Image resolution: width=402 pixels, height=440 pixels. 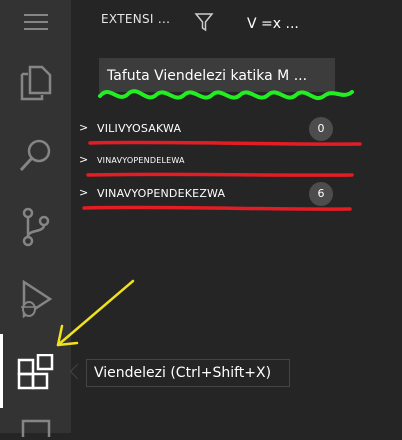 What do you see at coordinates (35, 155) in the screenshot?
I see `search-icon` at bounding box center [35, 155].